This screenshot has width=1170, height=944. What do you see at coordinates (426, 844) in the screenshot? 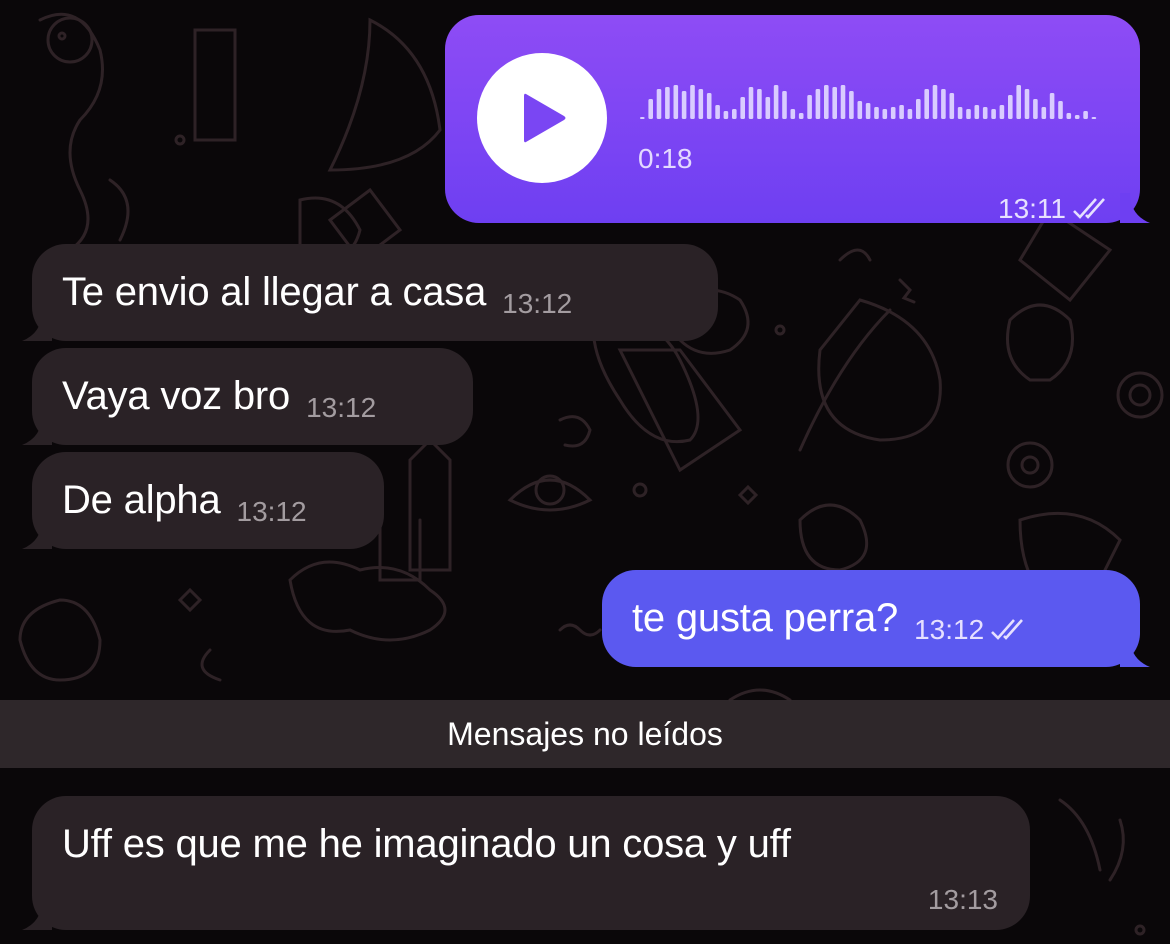
I see `message-text: Uff es que me he imaginado un cosa y uff` at bounding box center [426, 844].